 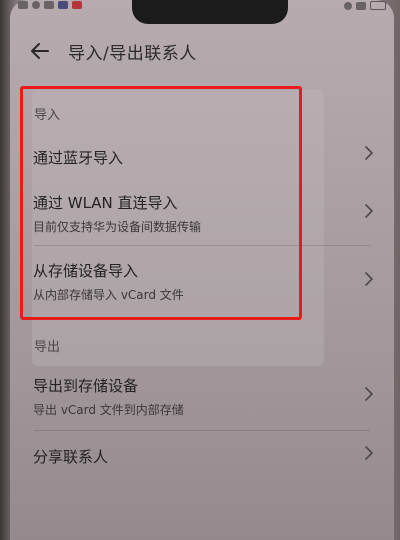 I want to click on app-notification-icon, so click(x=63, y=5).